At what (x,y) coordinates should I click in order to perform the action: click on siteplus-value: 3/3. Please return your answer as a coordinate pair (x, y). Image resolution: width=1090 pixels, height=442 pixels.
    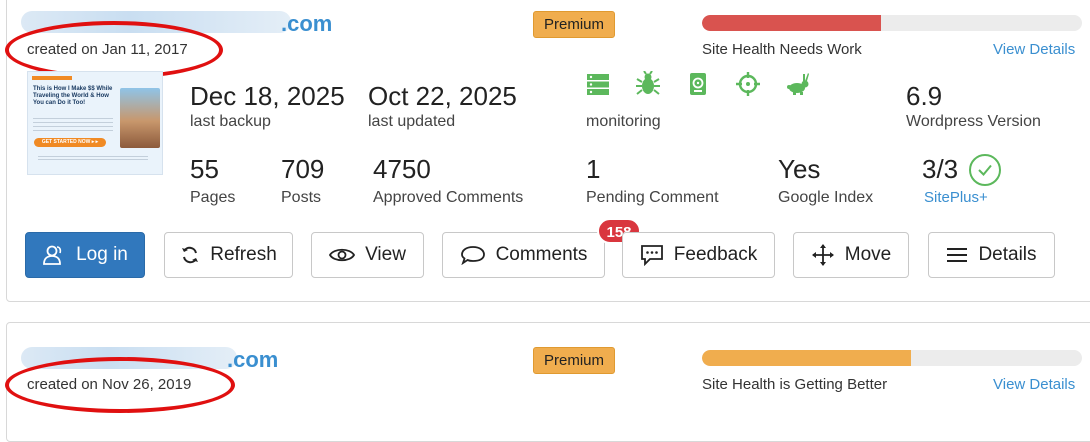
    Looking at the image, I should click on (940, 169).